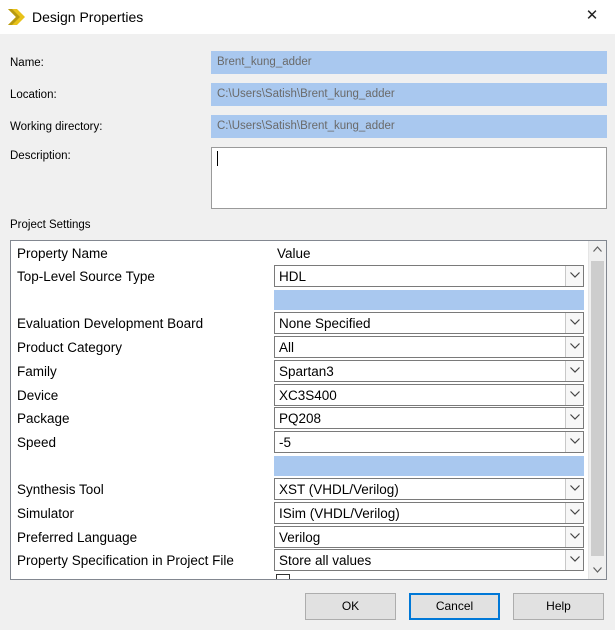 Image resolution: width=615 pixels, height=630 pixels. I want to click on grid-row: Family Spartan3, so click(298, 371).